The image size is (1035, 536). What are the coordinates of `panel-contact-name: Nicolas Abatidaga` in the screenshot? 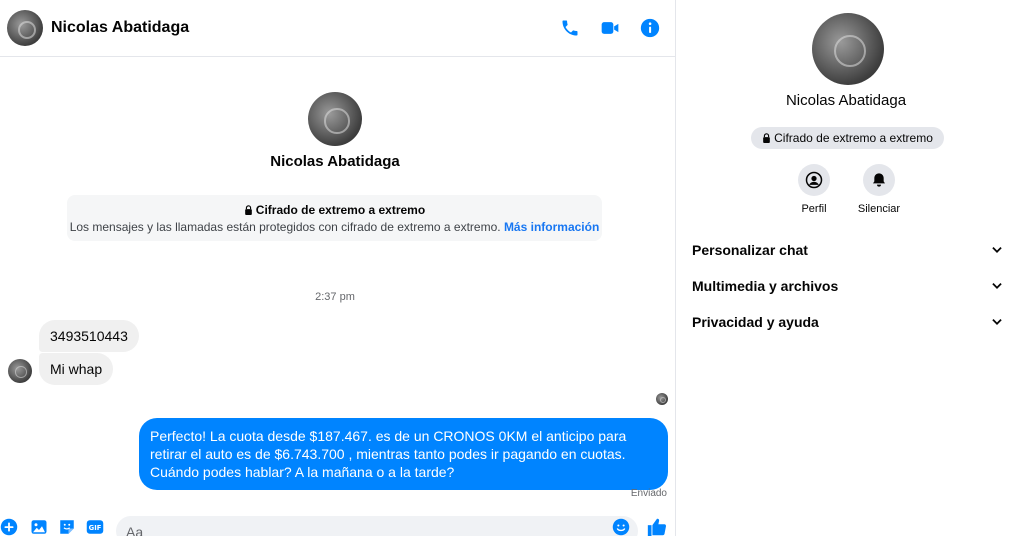 It's located at (846, 100).